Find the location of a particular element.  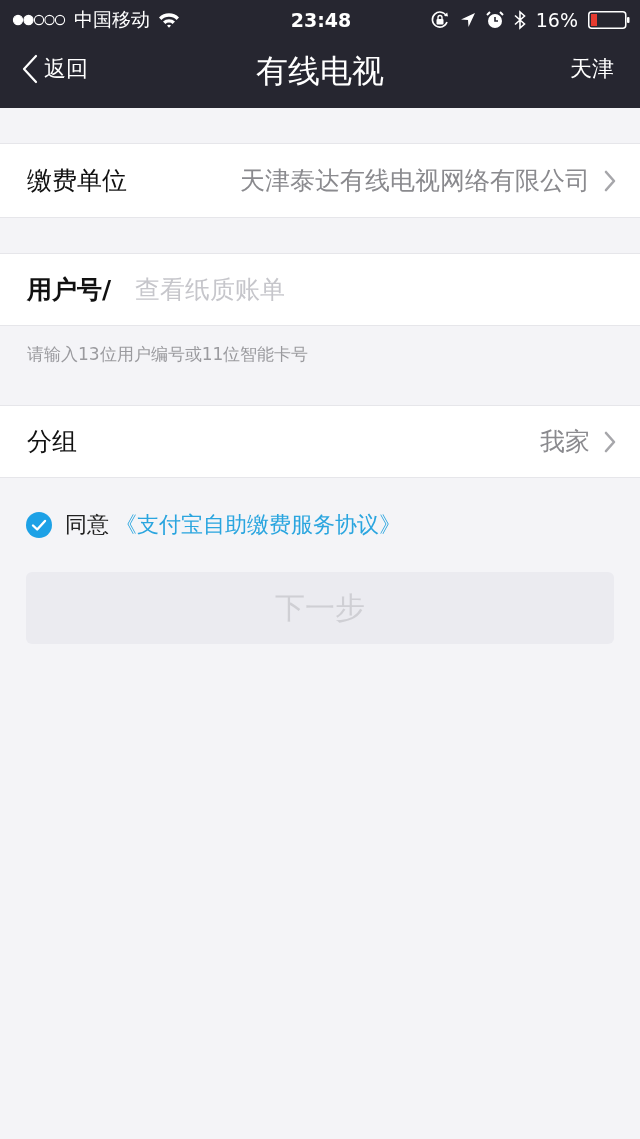

bluetooth-icon is located at coordinates (519, 20).